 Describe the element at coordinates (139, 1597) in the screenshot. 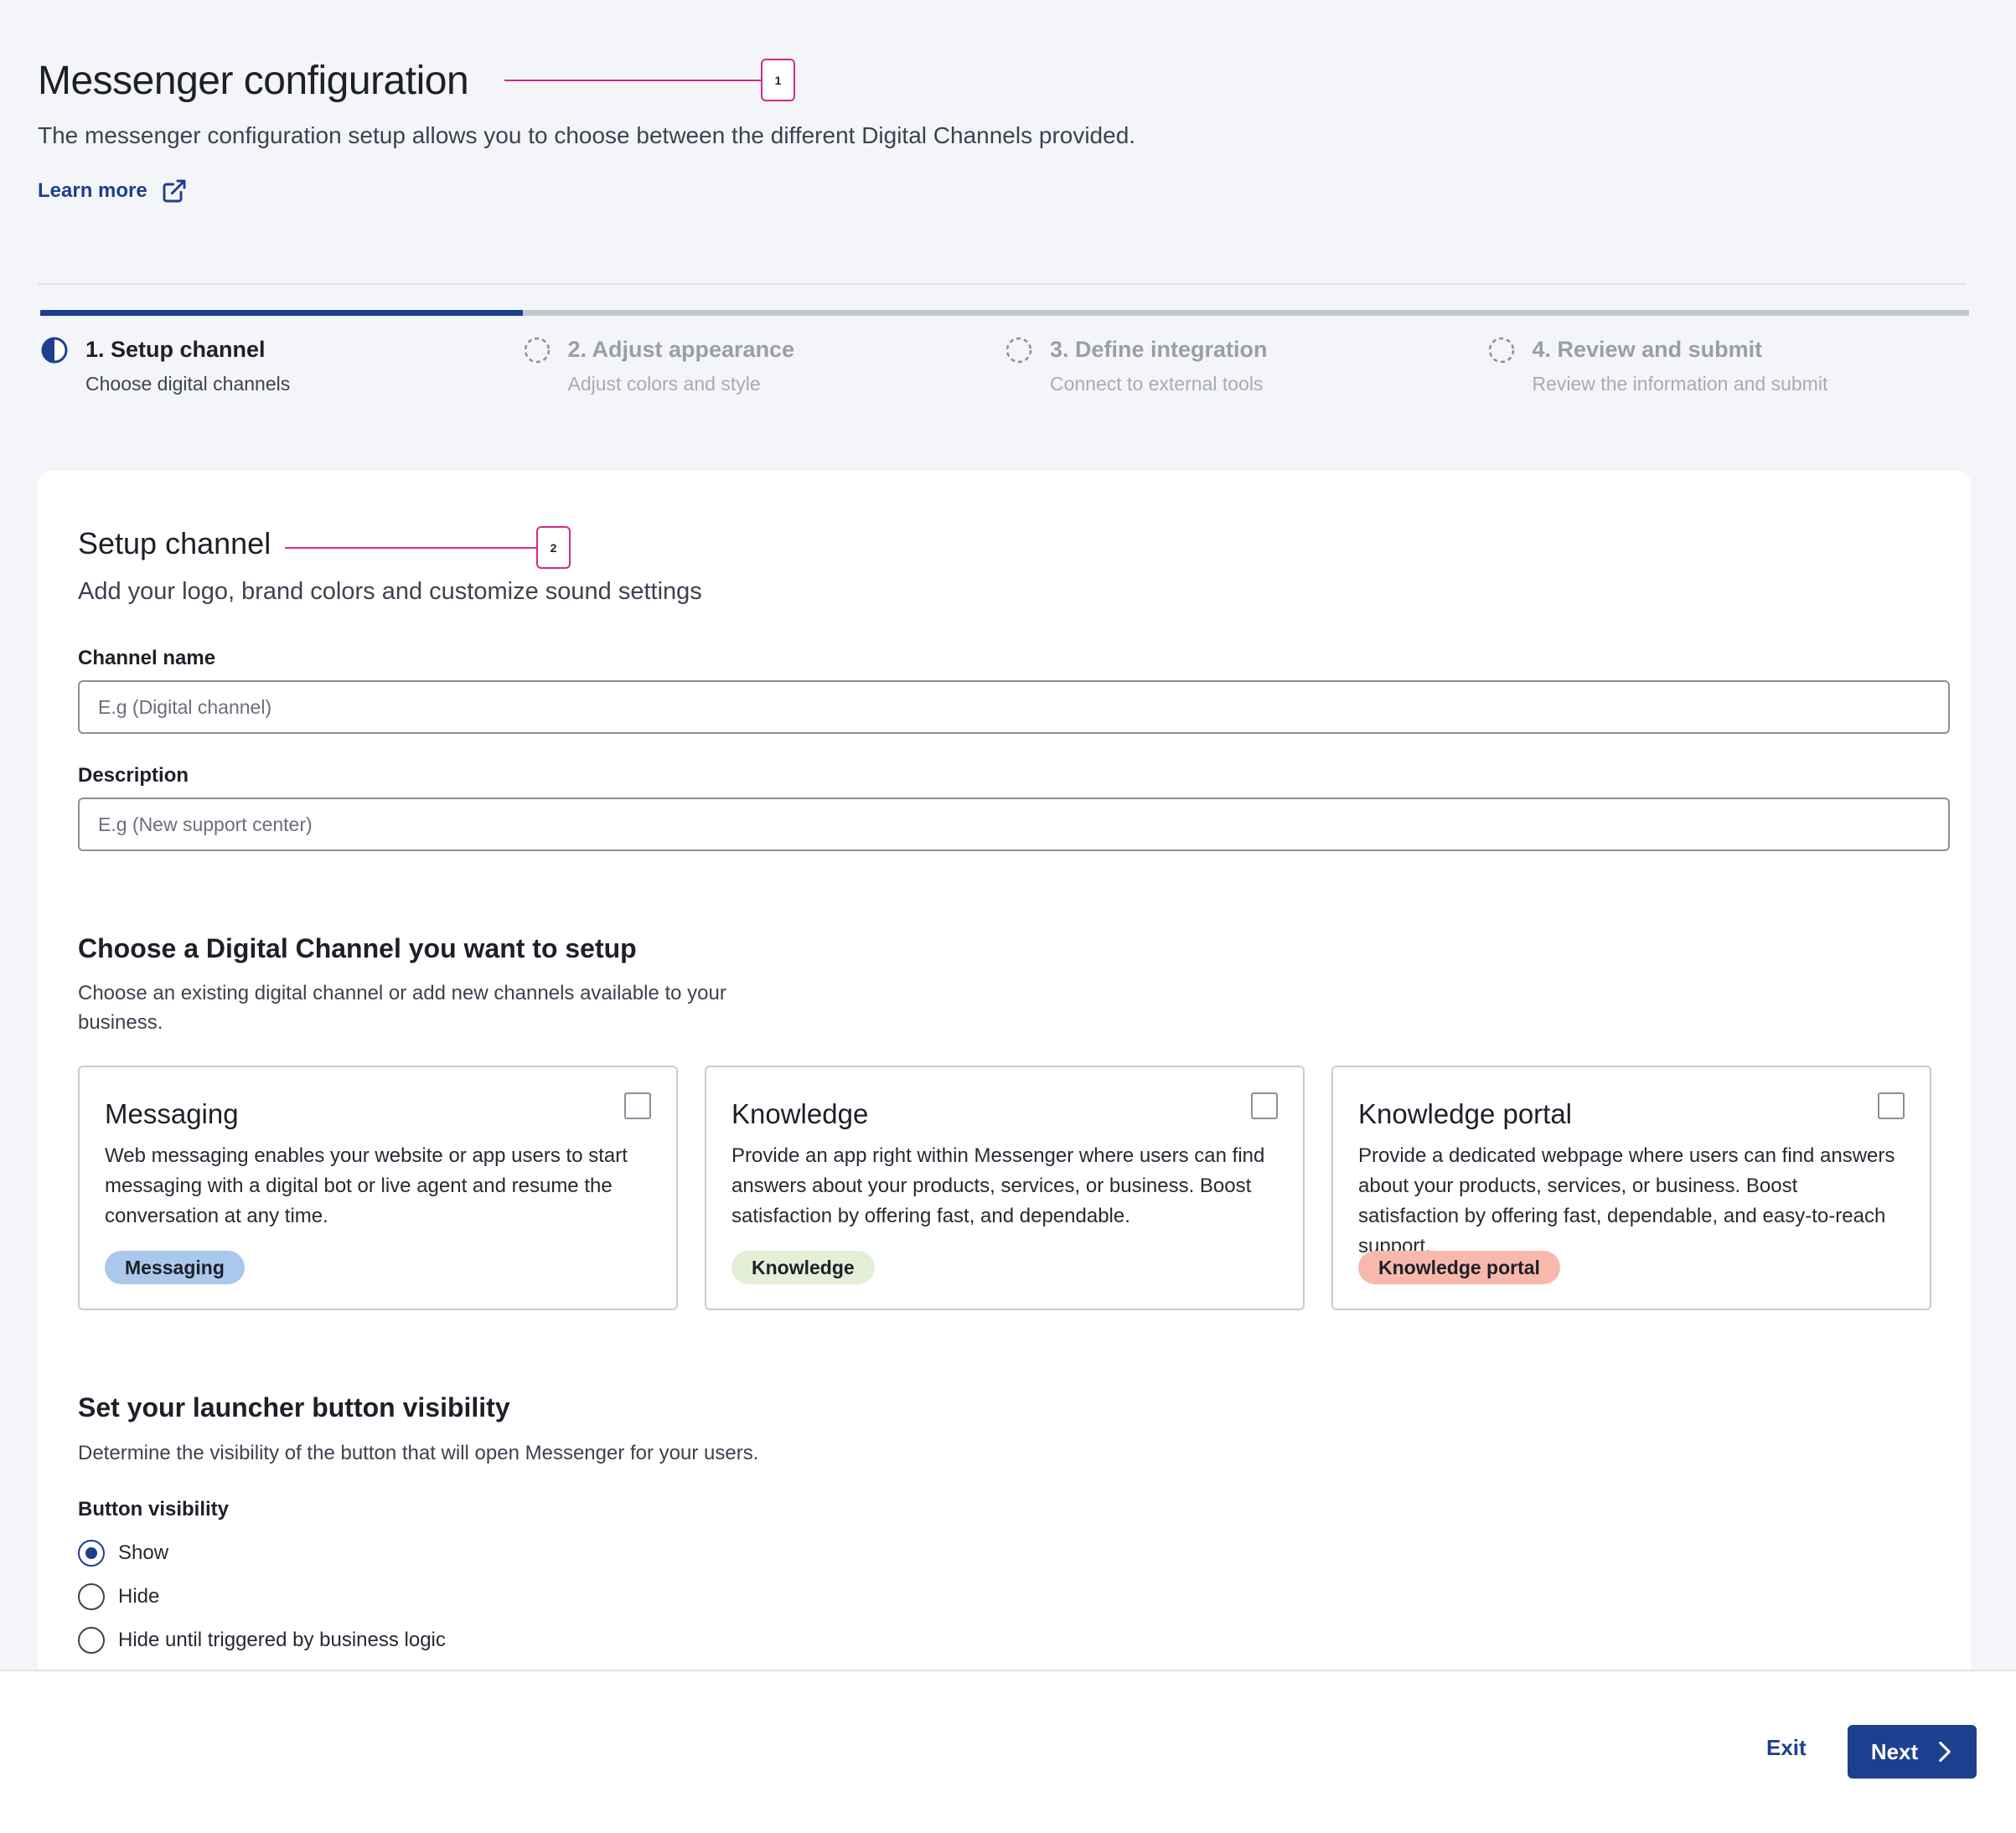

I see `radio-label: Hide` at that location.